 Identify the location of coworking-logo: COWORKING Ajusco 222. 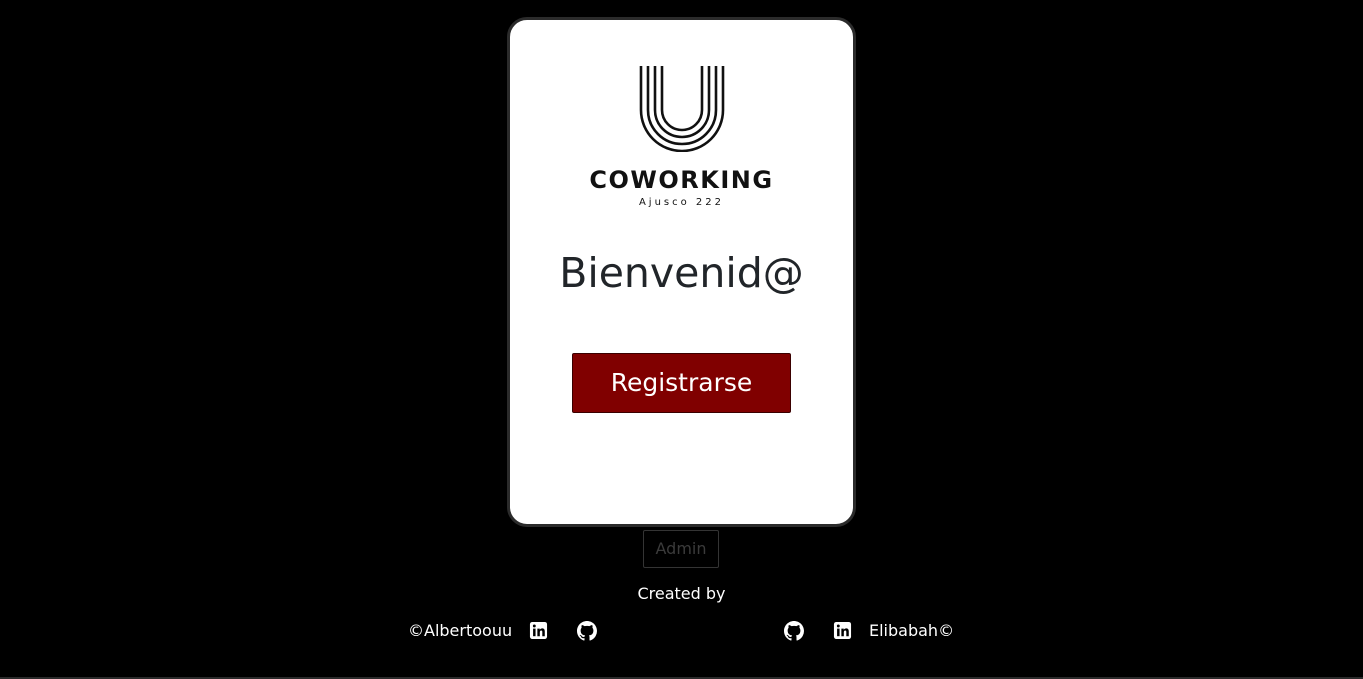
(681, 144).